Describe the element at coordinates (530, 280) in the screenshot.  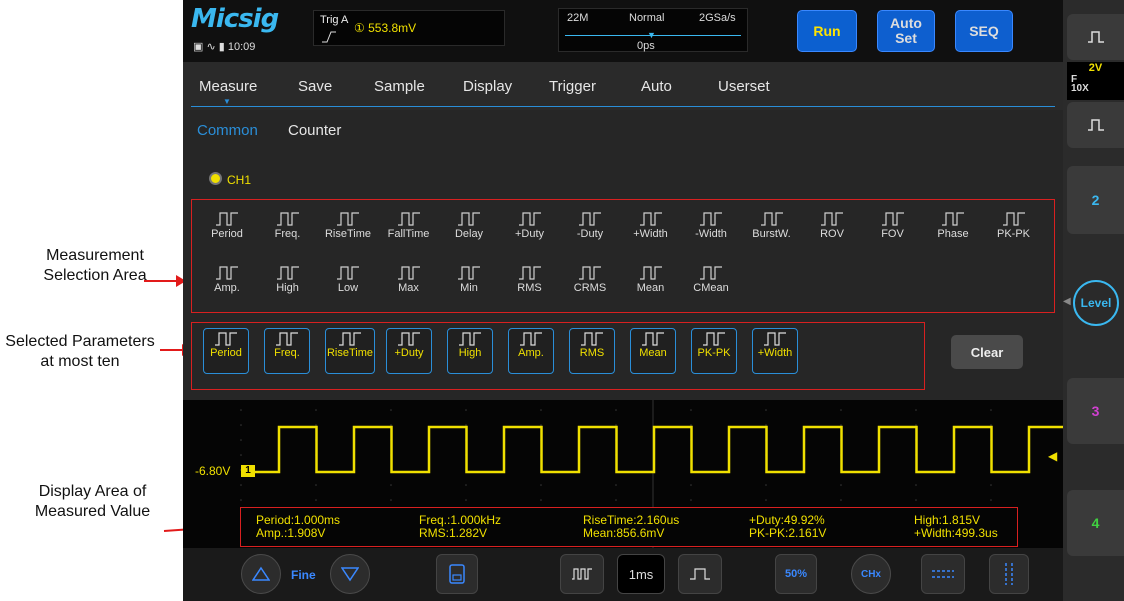
I see `measure-item-rms: RMS` at that location.